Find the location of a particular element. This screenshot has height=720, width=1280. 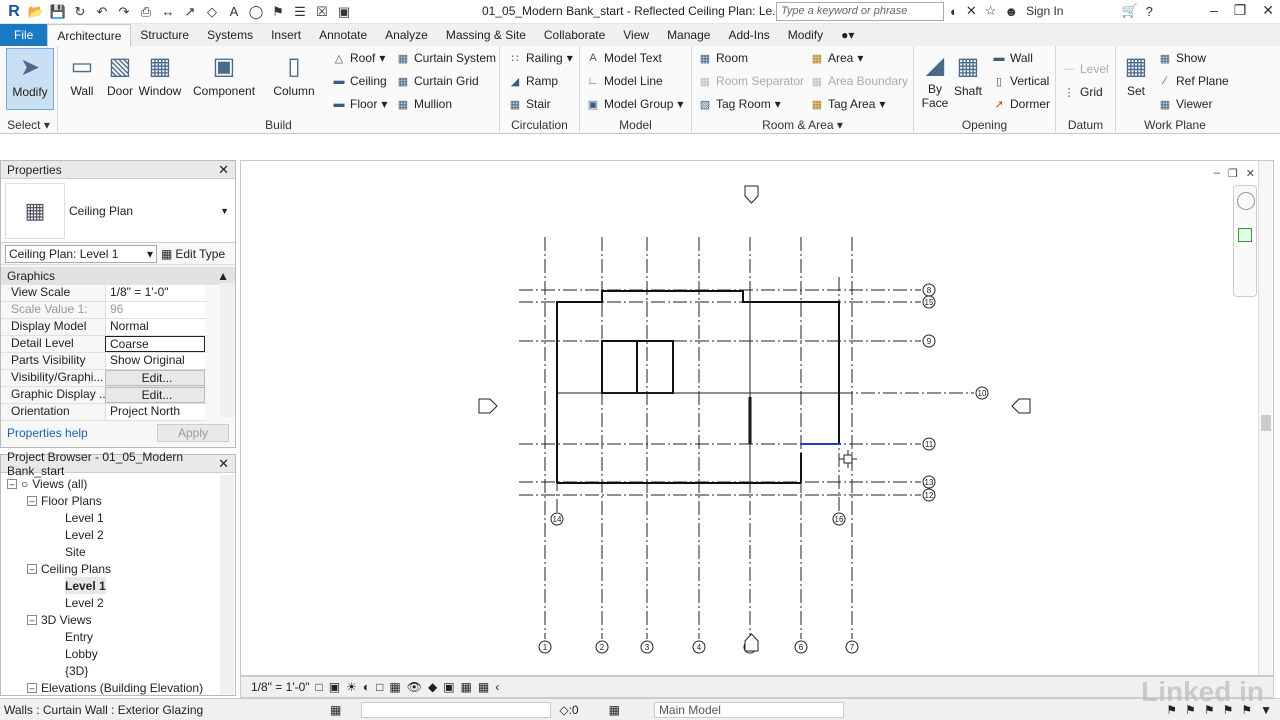

switch-windows-icon: ▣ is located at coordinates (344, 12).